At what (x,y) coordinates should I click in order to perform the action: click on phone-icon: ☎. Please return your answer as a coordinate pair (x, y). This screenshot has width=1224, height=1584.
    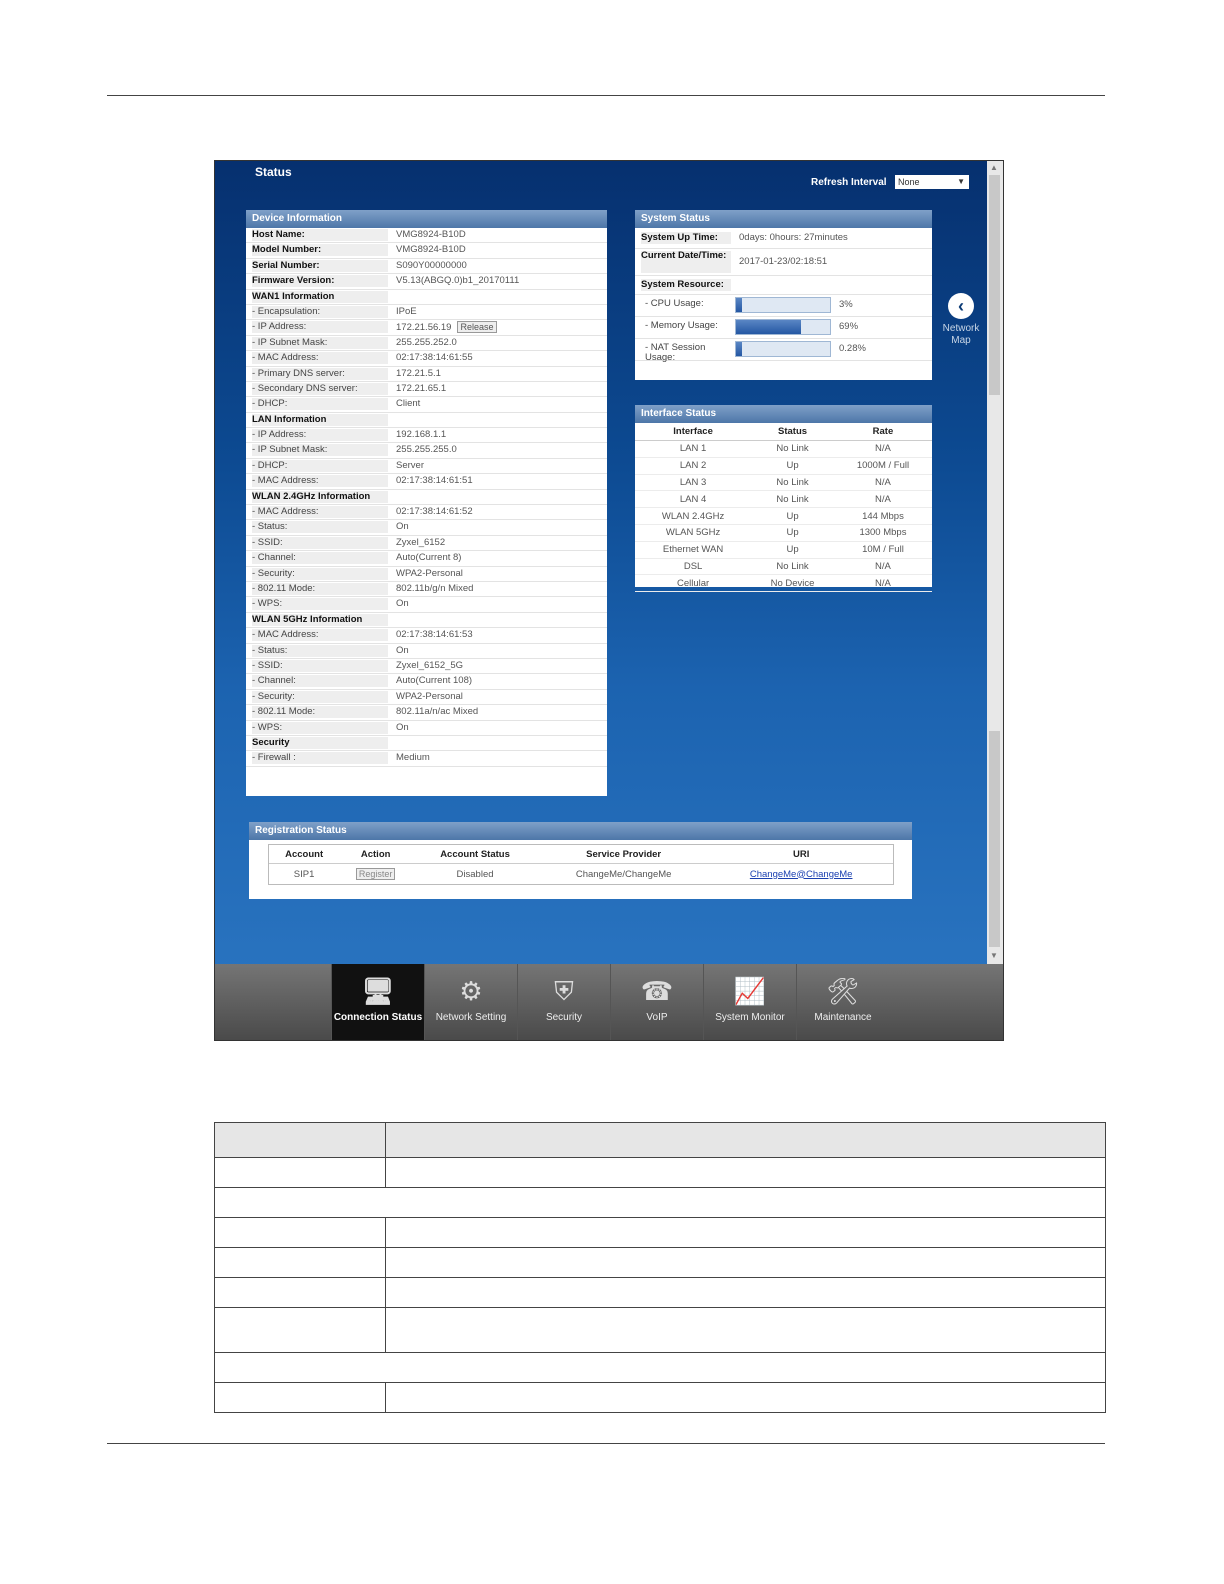
    Looking at the image, I should click on (657, 991).